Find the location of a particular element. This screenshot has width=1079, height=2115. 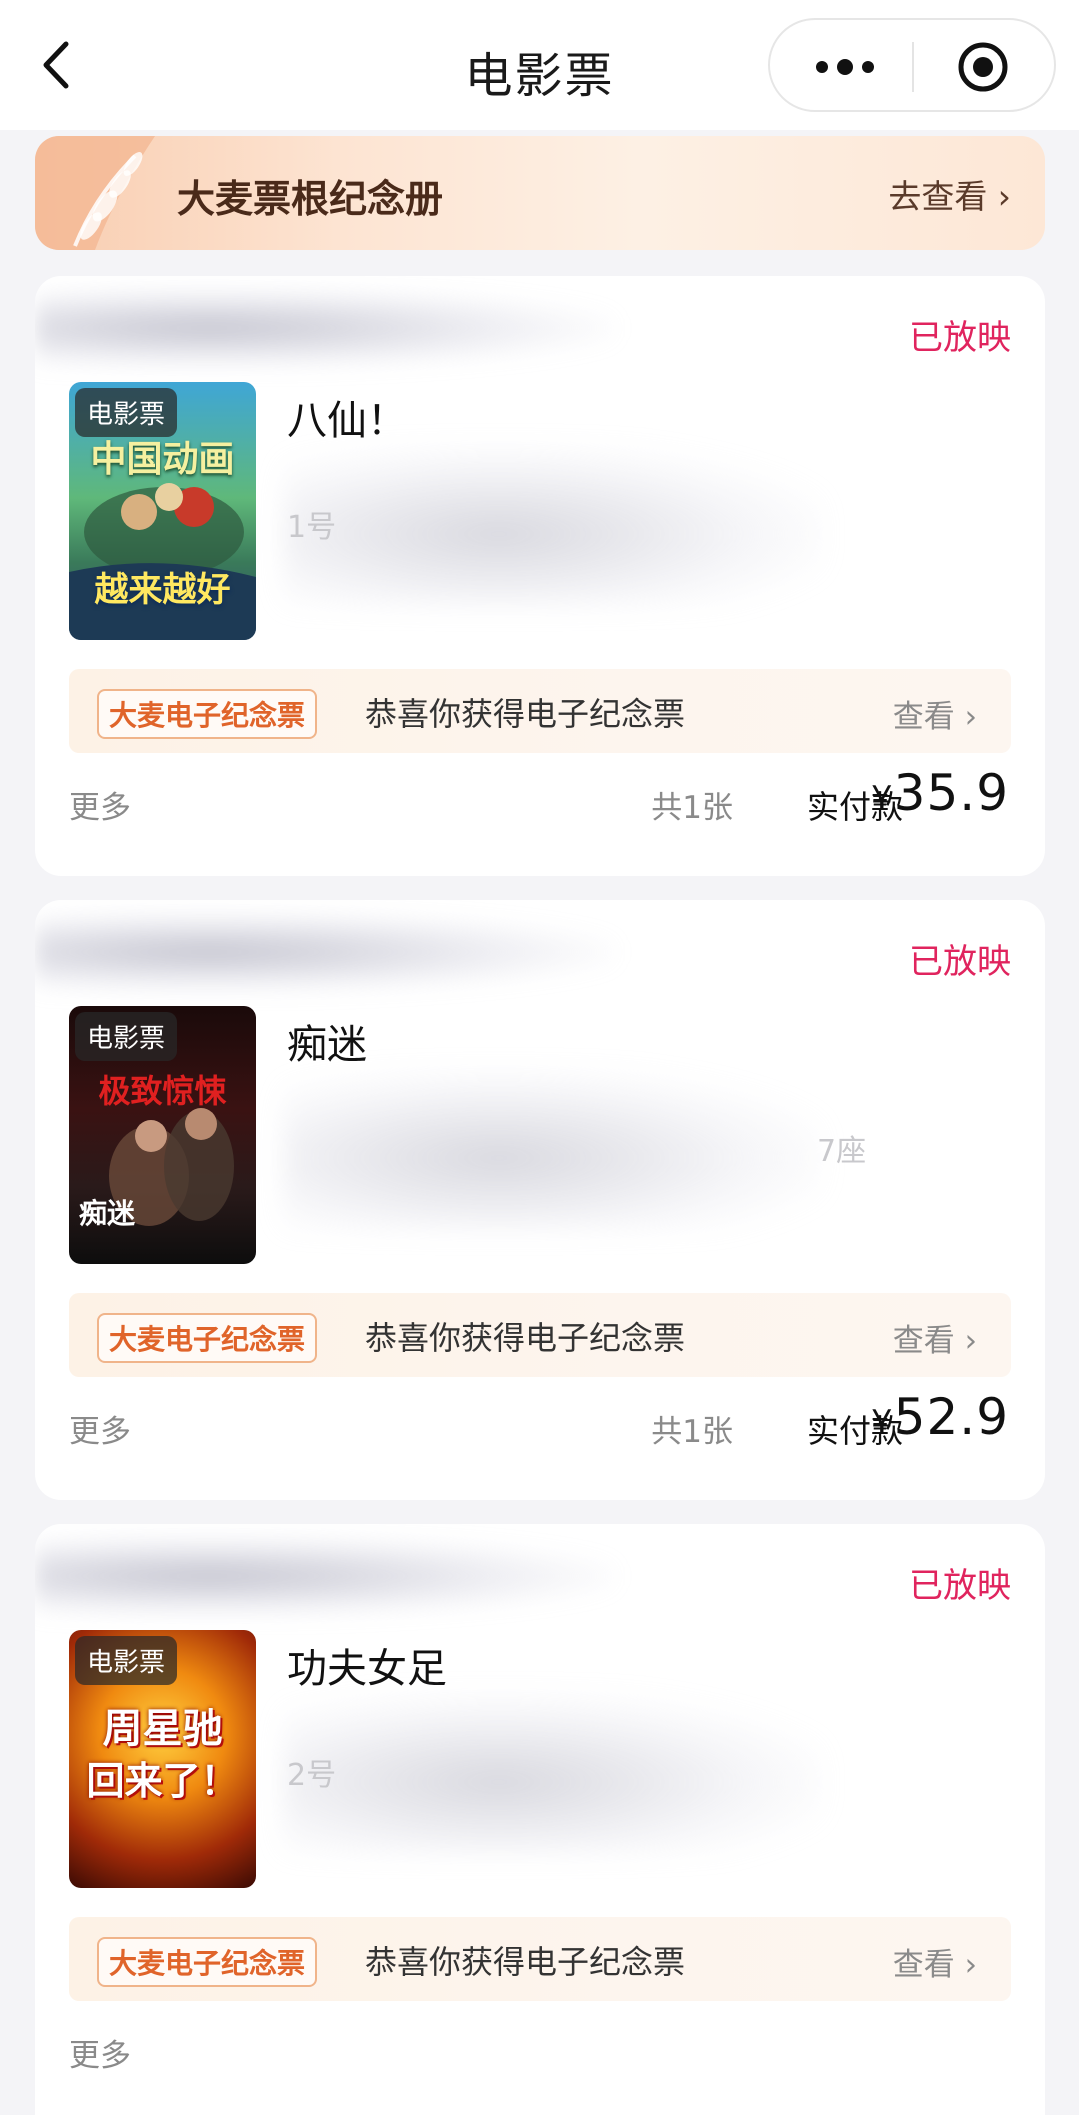

poster-text-bottom: 回来了！ is located at coordinates (162, 1781).